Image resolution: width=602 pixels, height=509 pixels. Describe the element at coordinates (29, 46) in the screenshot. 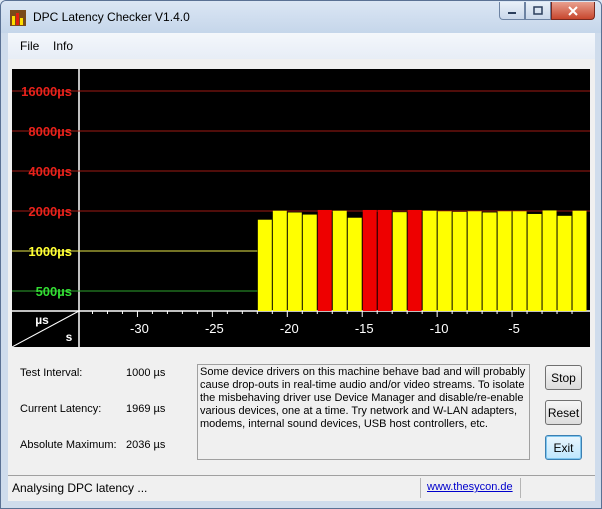

I see `menu-file: File` at that location.